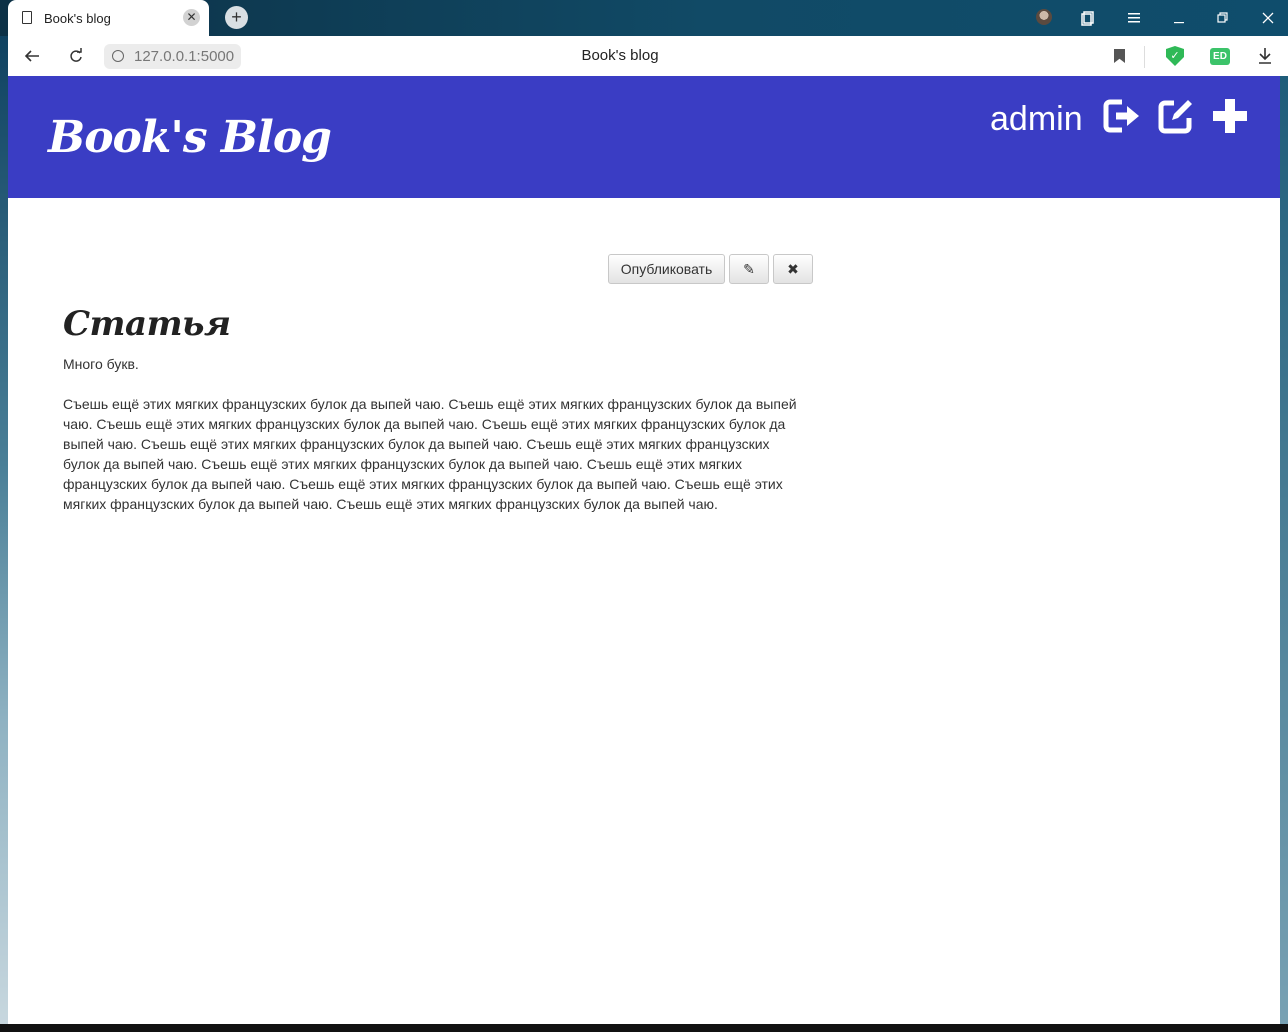 This screenshot has width=1288, height=1032. Describe the element at coordinates (1036, 119) in the screenshot. I see `username-label: admin` at that location.